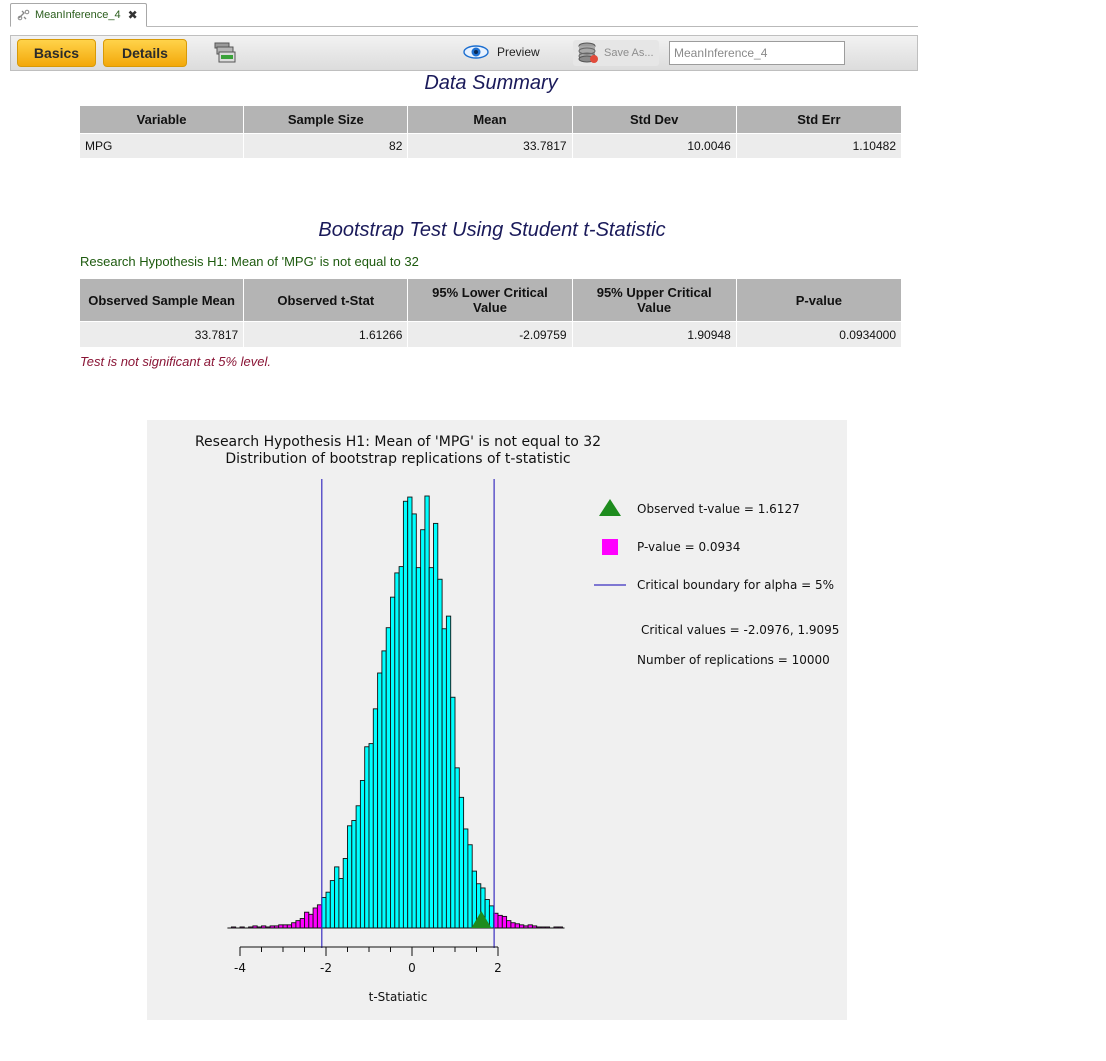  Describe the element at coordinates (735, 585) in the screenshot. I see `legend-critical-label: Critical boundary for alpha = 5%` at that location.